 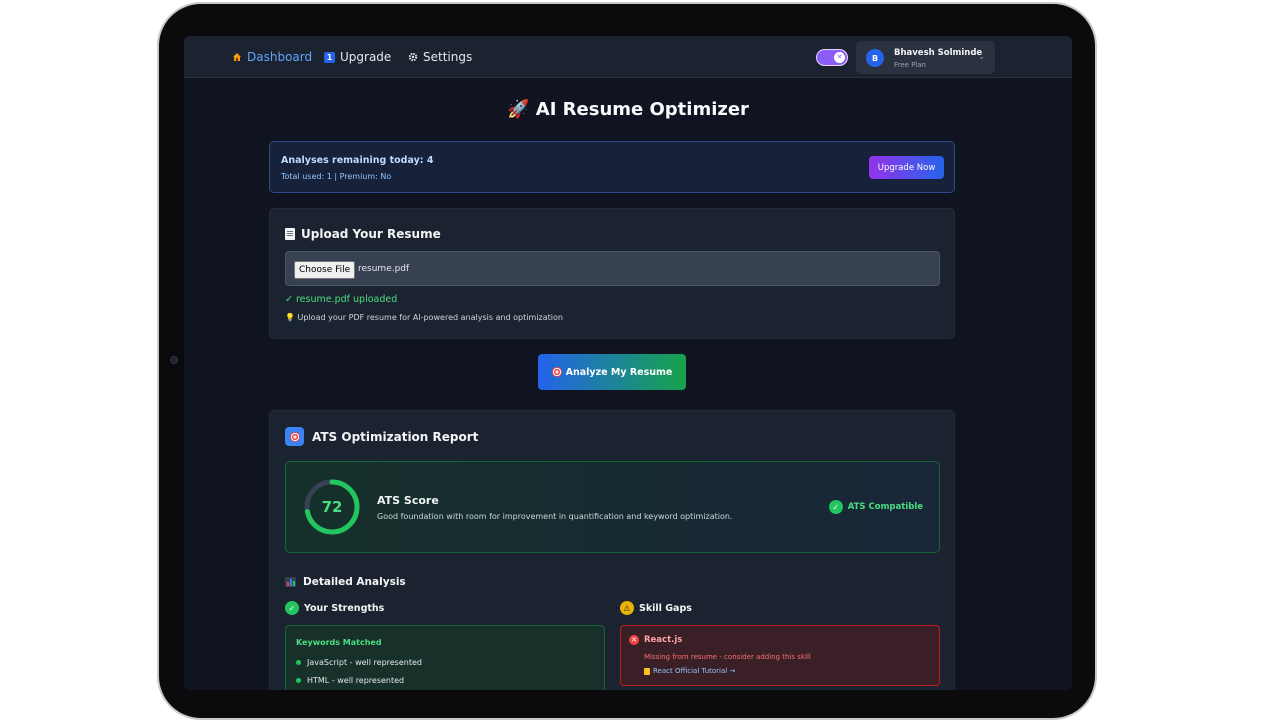 I want to click on upgrade-now-button: Upgrade Now, so click(x=906, y=167).